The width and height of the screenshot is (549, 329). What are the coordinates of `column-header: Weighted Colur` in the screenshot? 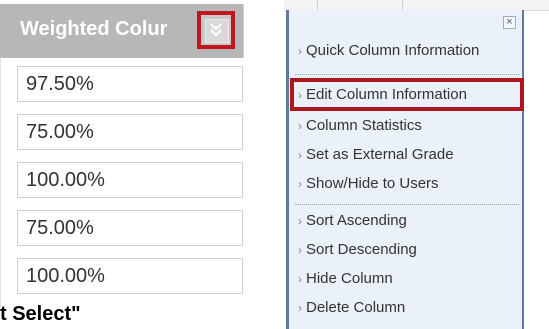 It's located at (122, 31).